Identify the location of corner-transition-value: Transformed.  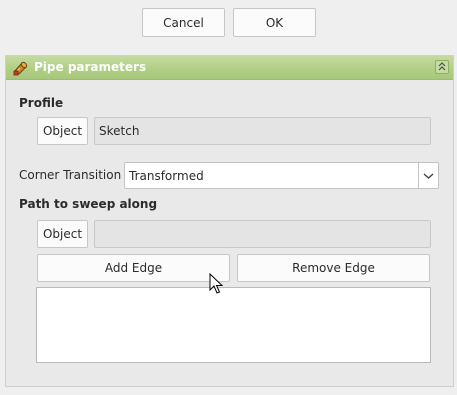
(166, 175).